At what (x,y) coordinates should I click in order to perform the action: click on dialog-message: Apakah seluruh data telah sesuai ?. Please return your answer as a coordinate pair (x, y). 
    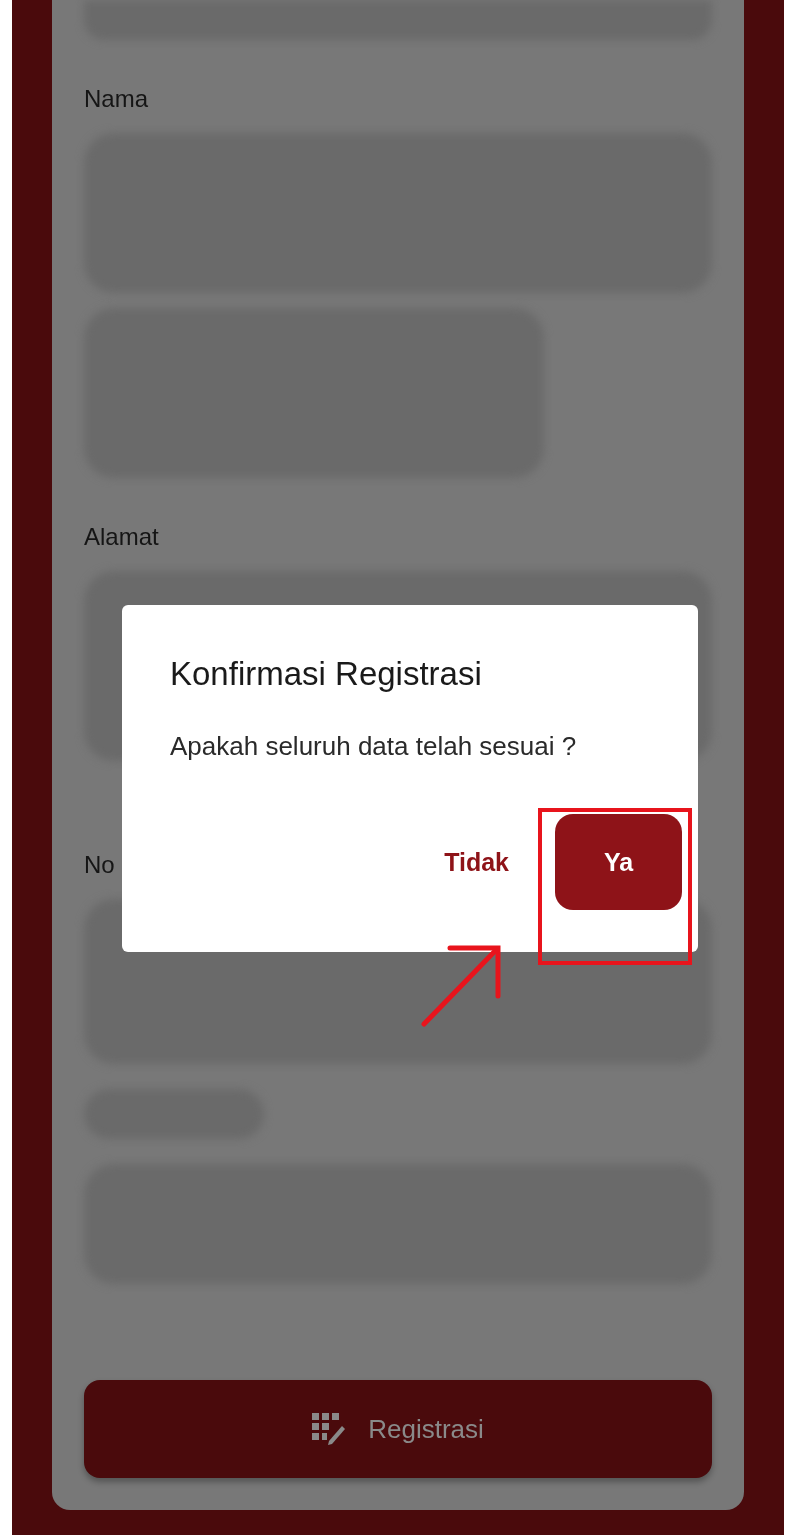
    Looking at the image, I should click on (374, 746).